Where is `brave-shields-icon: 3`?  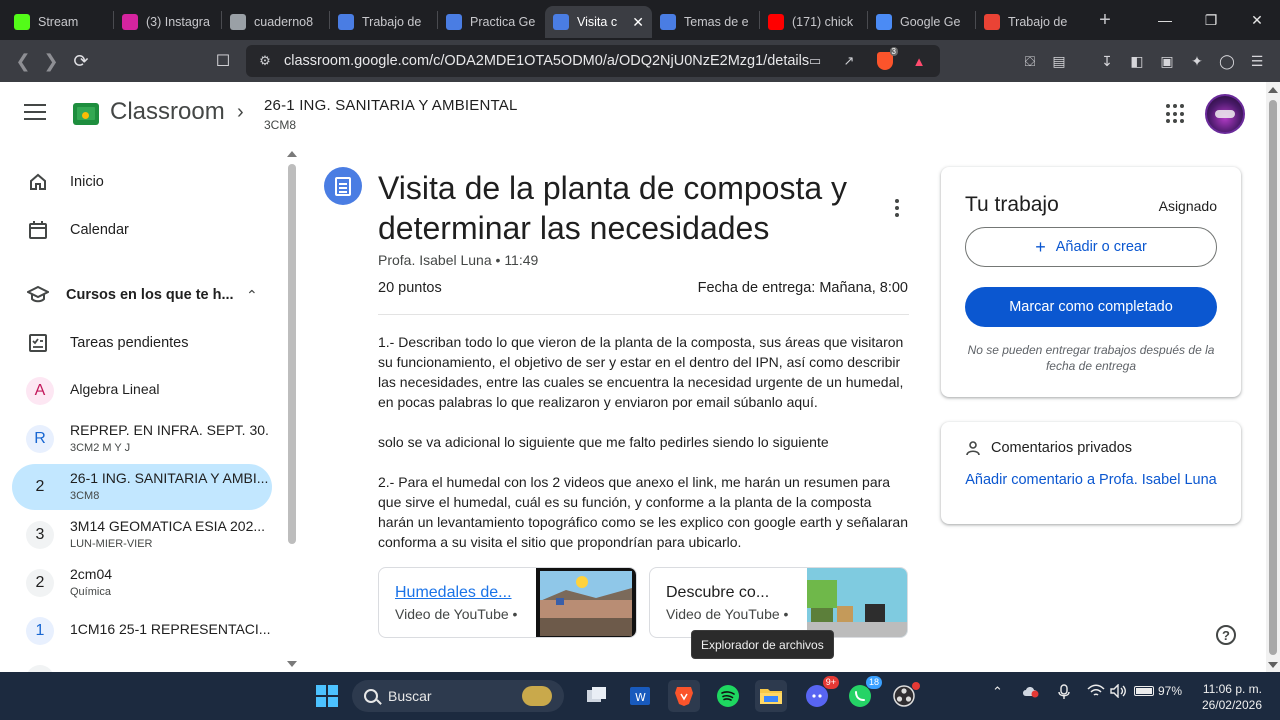 brave-shields-icon: 3 is located at coordinates (885, 61).